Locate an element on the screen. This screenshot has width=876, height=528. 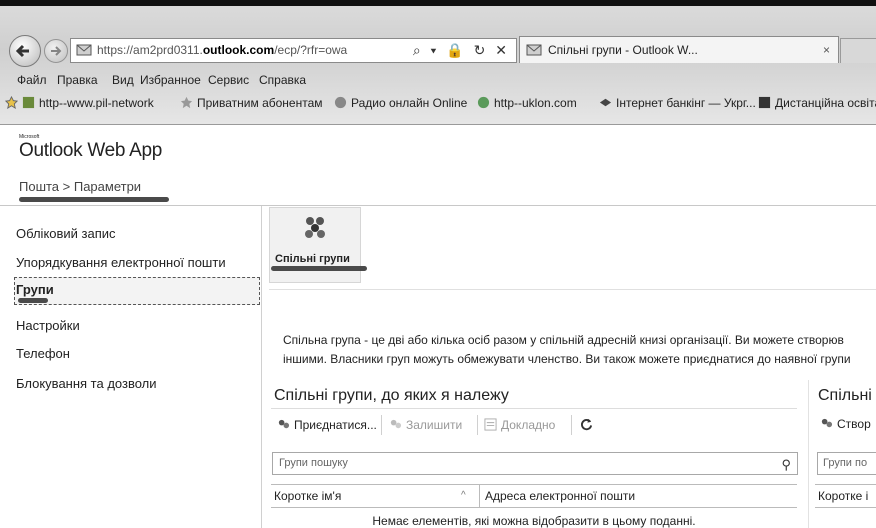
sidebar-divider is located at coordinates (261, 367).